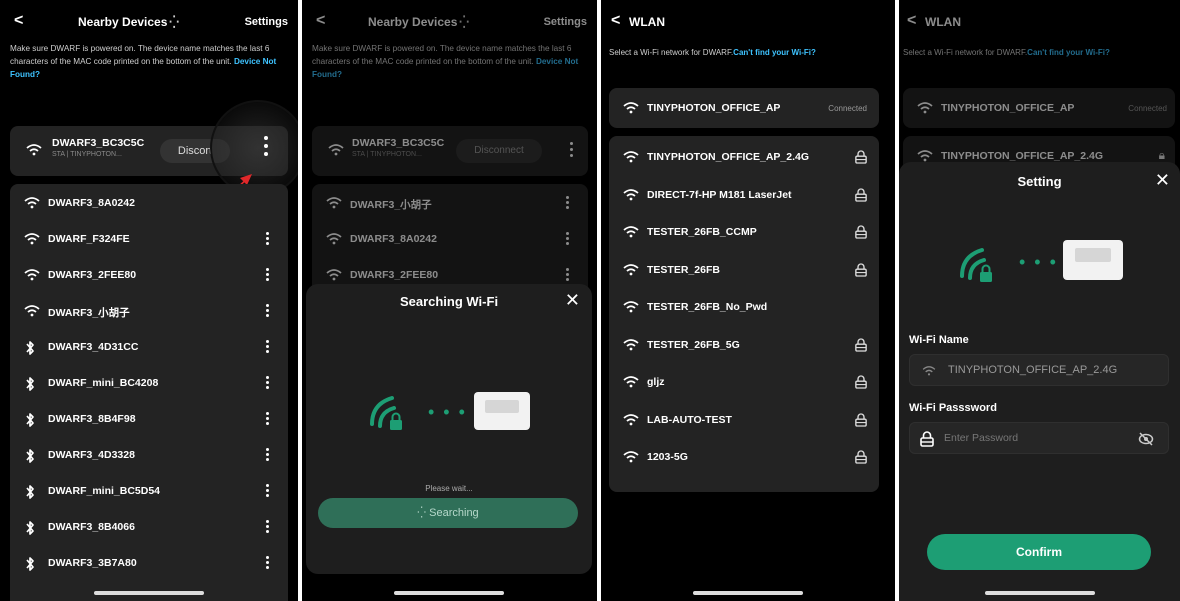  What do you see at coordinates (744, 196) in the screenshot?
I see `list-item: DIRECT-7f-HP M181 LaserJet` at bounding box center [744, 196].